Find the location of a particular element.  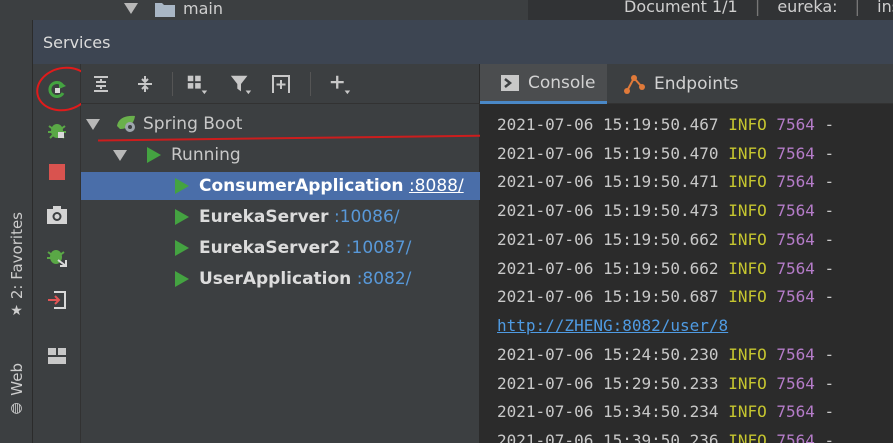

console-tabs: Console Endpoints is located at coordinates (686, 84).